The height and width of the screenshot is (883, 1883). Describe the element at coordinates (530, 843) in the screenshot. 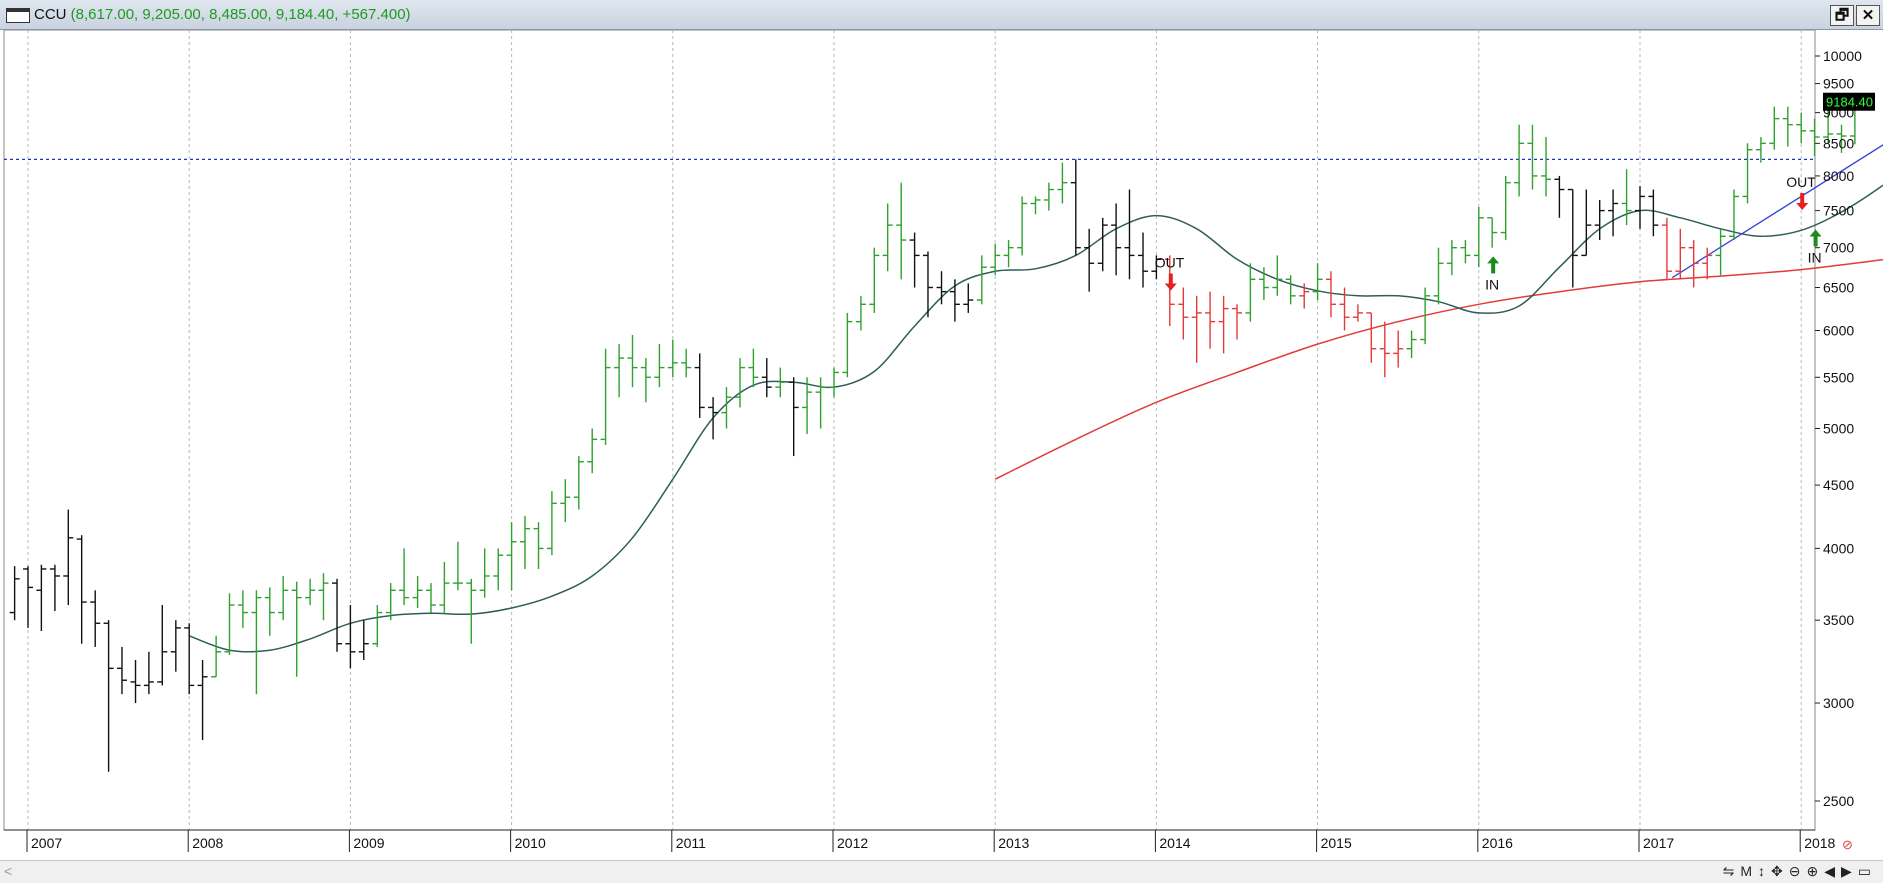

I see `x-tick-label: 2010` at that location.